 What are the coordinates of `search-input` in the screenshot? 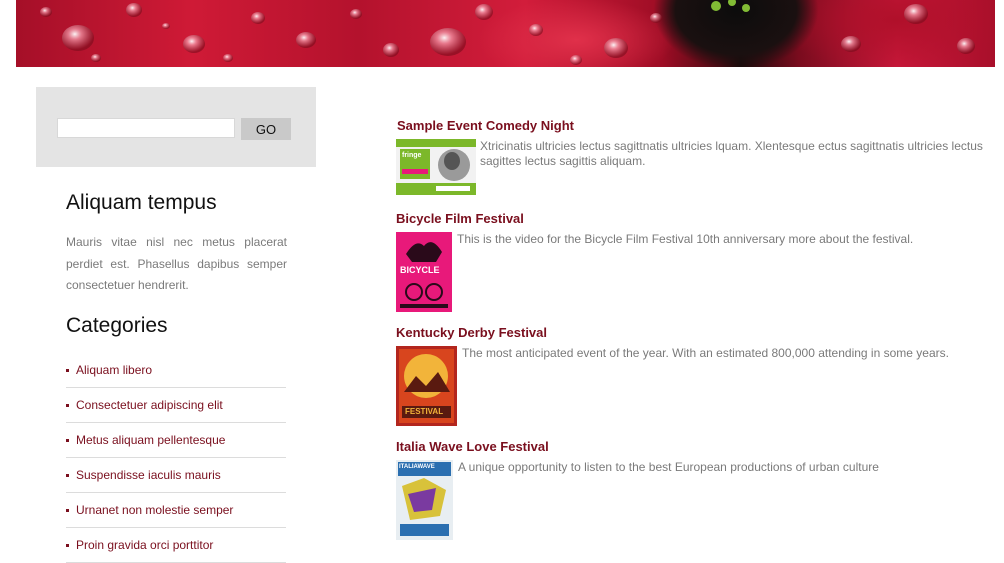 It's located at (146, 128).